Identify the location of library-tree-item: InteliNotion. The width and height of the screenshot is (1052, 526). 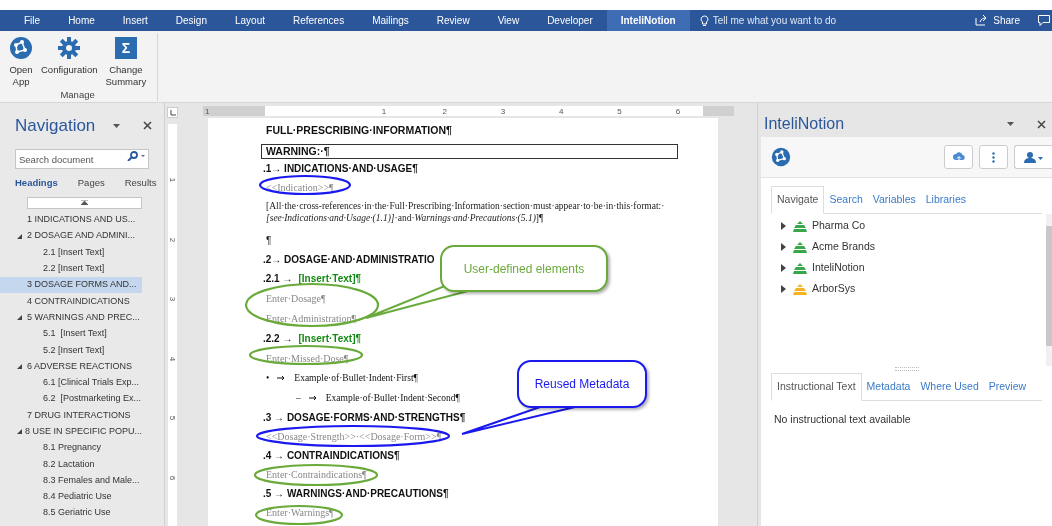
(913, 268).